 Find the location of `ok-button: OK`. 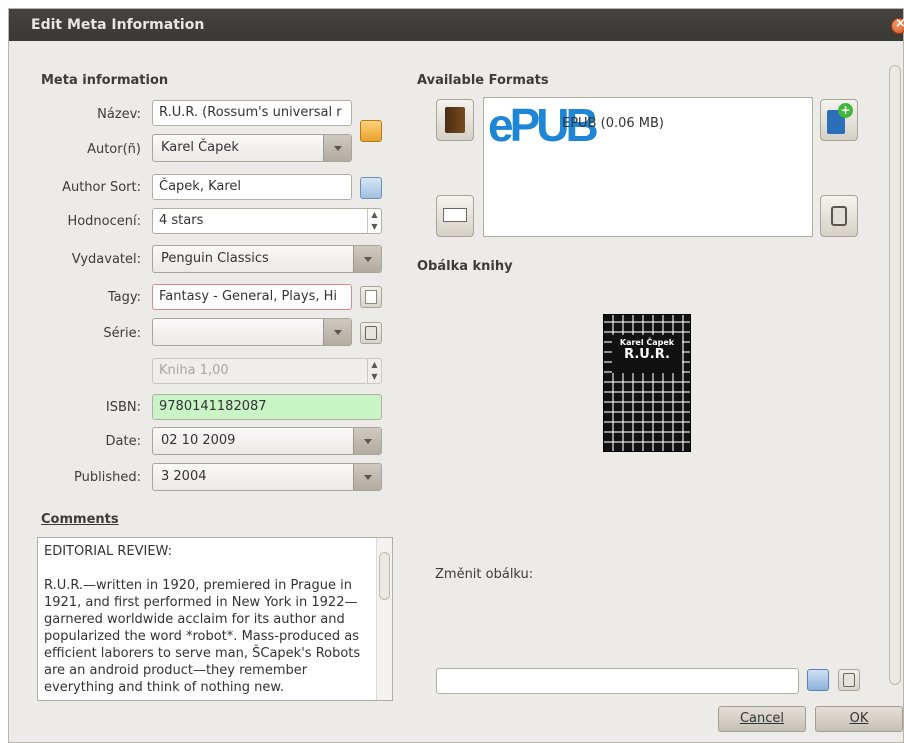

ok-button: OK is located at coordinates (859, 719).